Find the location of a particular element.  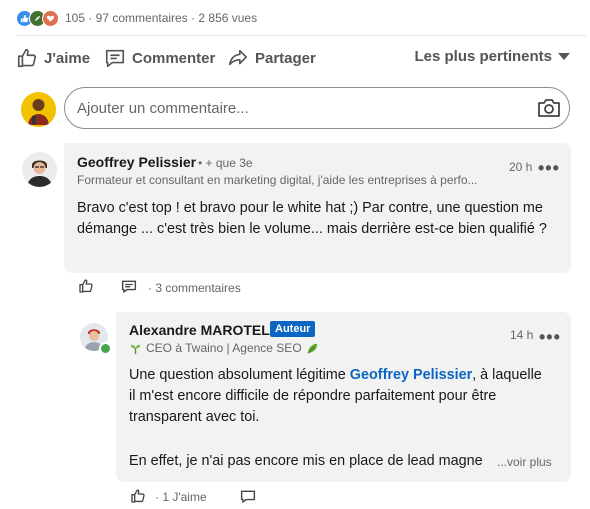

like-button: J'aime is located at coordinates (53, 58).